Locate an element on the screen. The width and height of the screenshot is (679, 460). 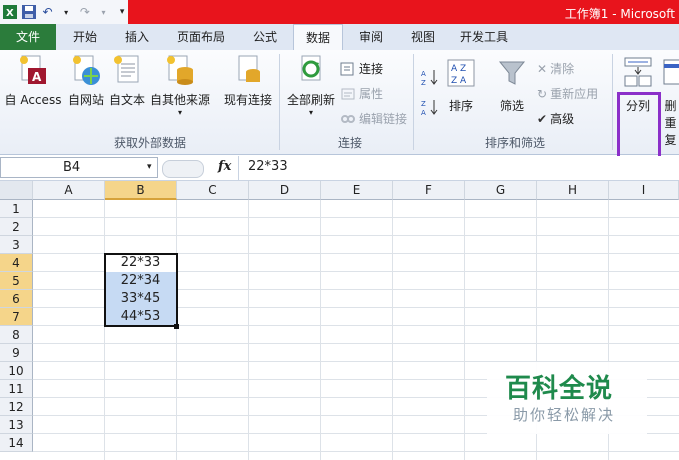
from-other-sources-button: 自其他来源 ▾ is located at coordinates (180, 85).